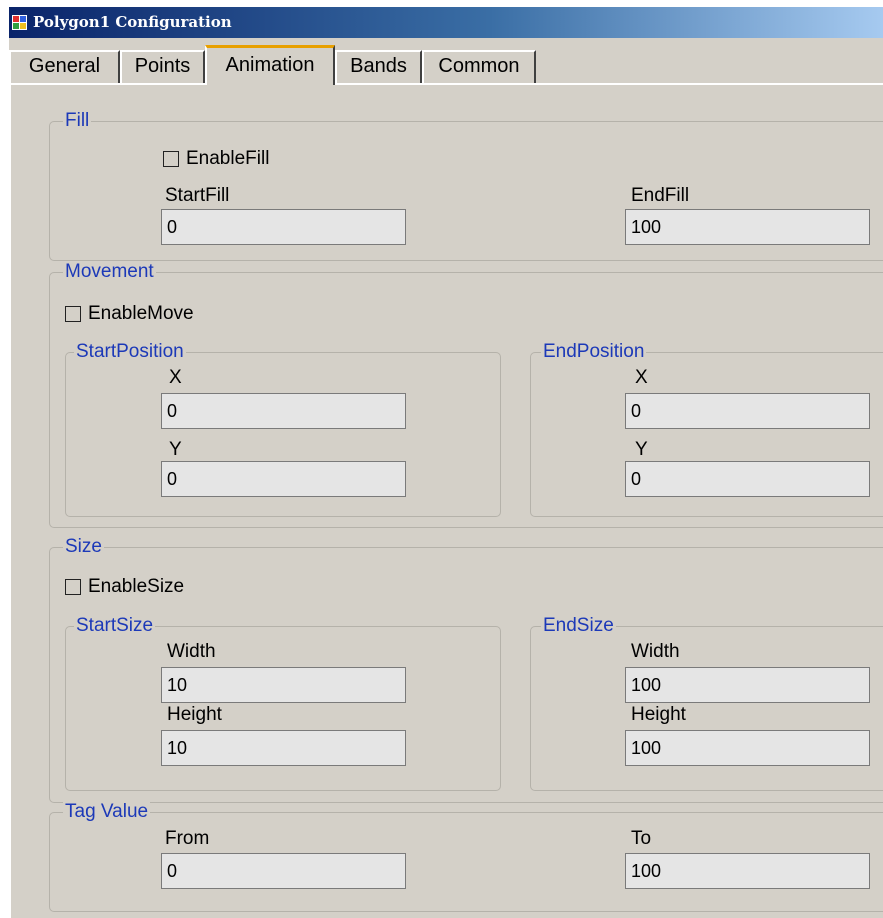 Image resolution: width=883 pixels, height=918 pixels. I want to click on enable-fill-checkbox, so click(171, 159).